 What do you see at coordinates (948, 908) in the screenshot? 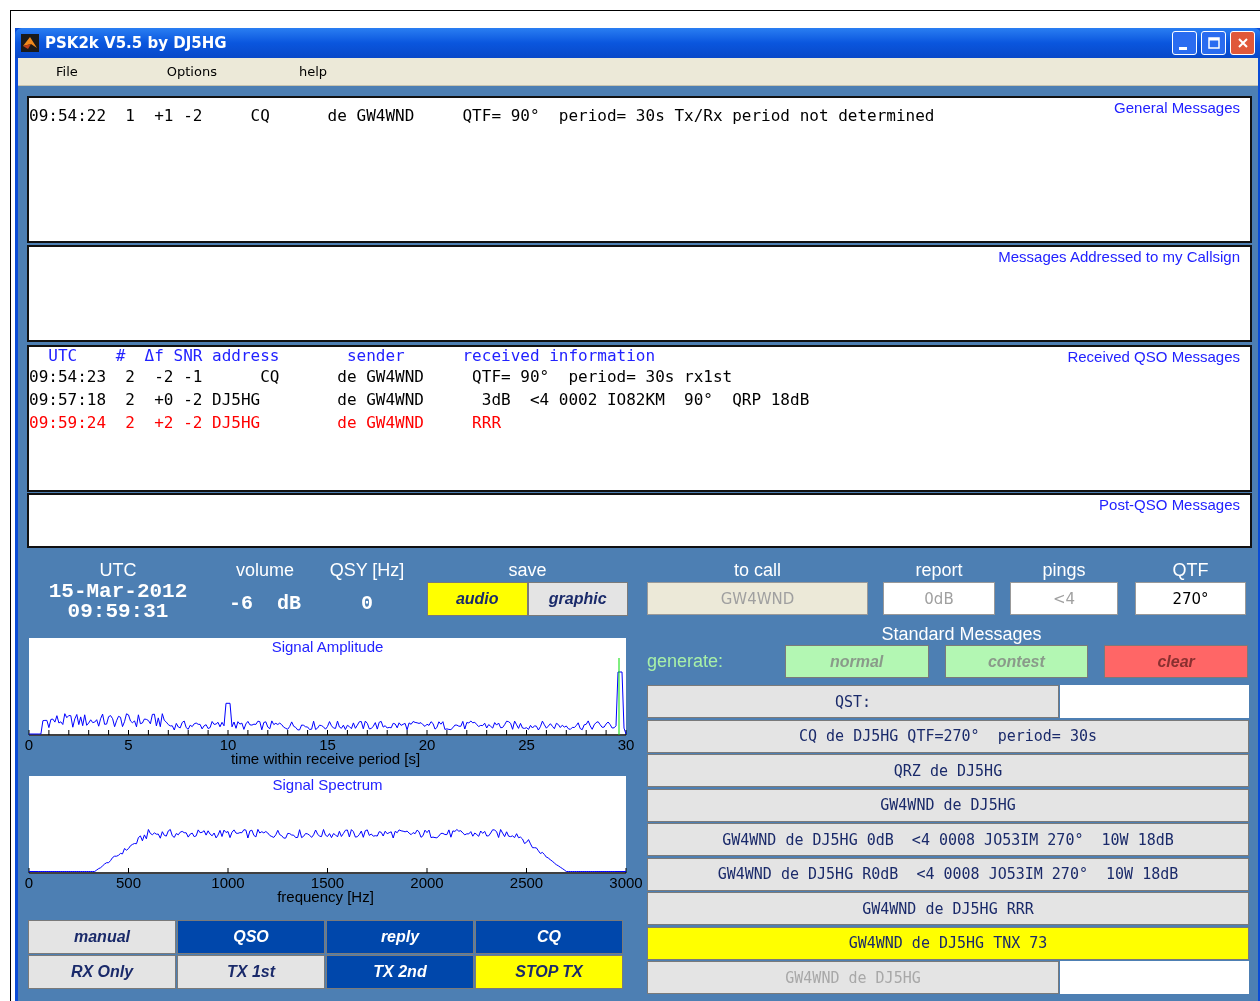
I see `message-button: GW4WND de DJ5HG RRR` at bounding box center [948, 908].